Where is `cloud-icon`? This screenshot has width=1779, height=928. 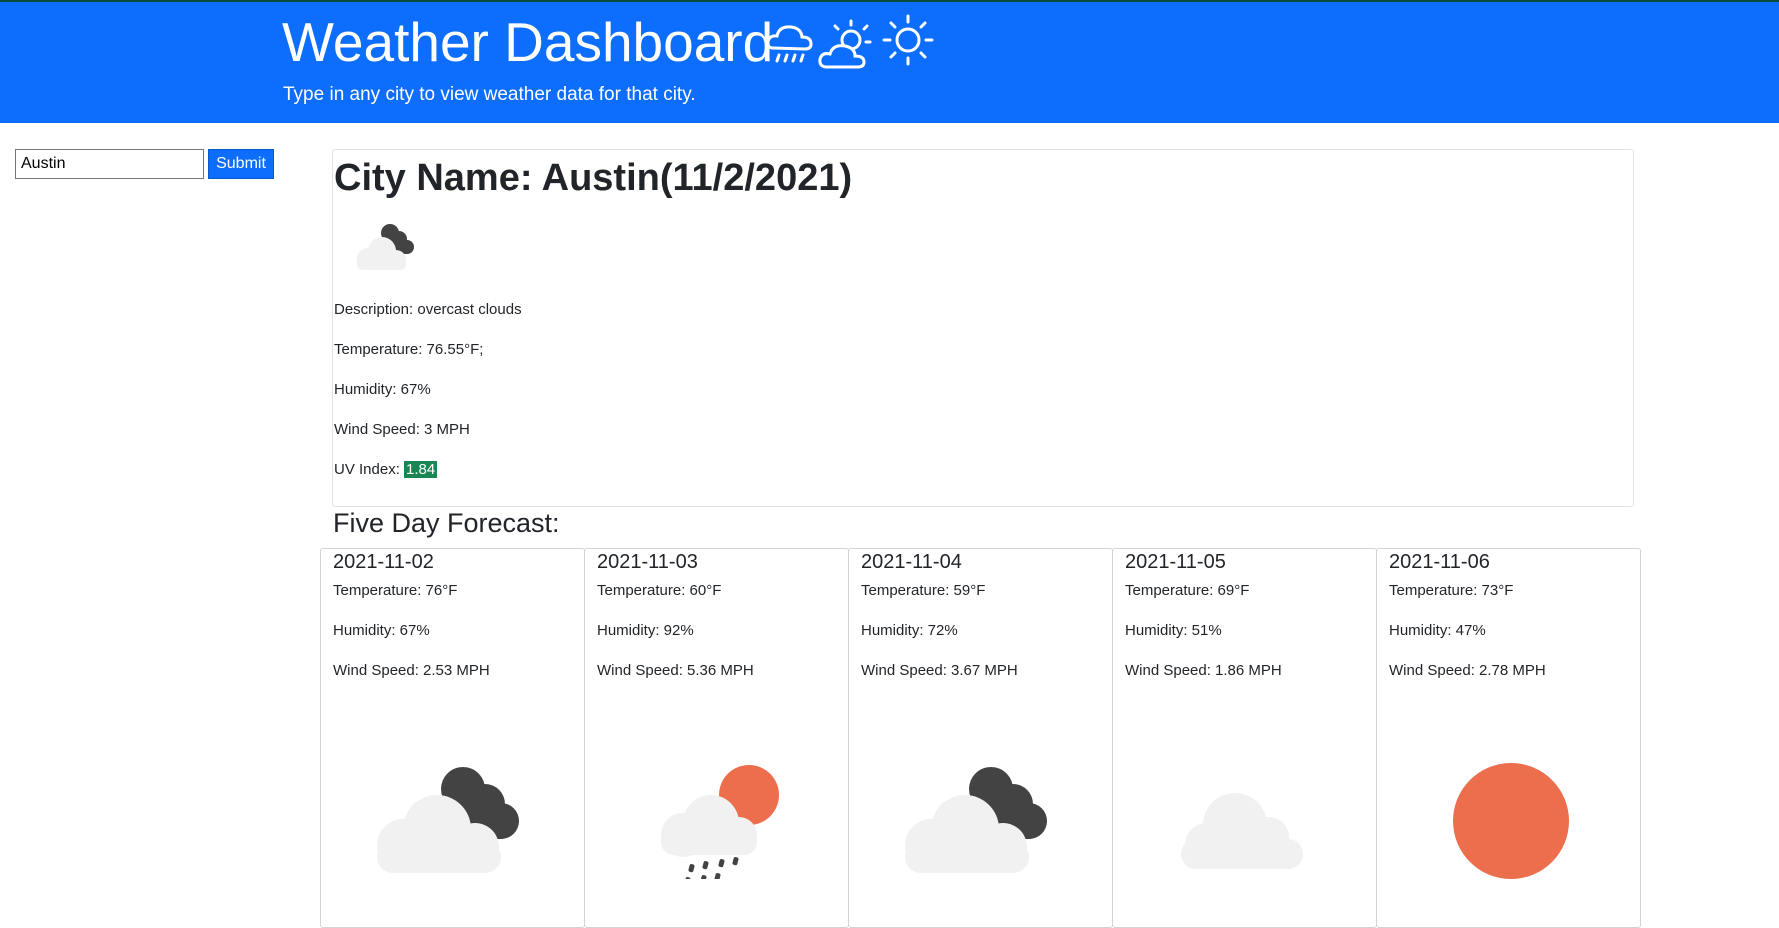
cloud-icon is located at coordinates (1242, 831).